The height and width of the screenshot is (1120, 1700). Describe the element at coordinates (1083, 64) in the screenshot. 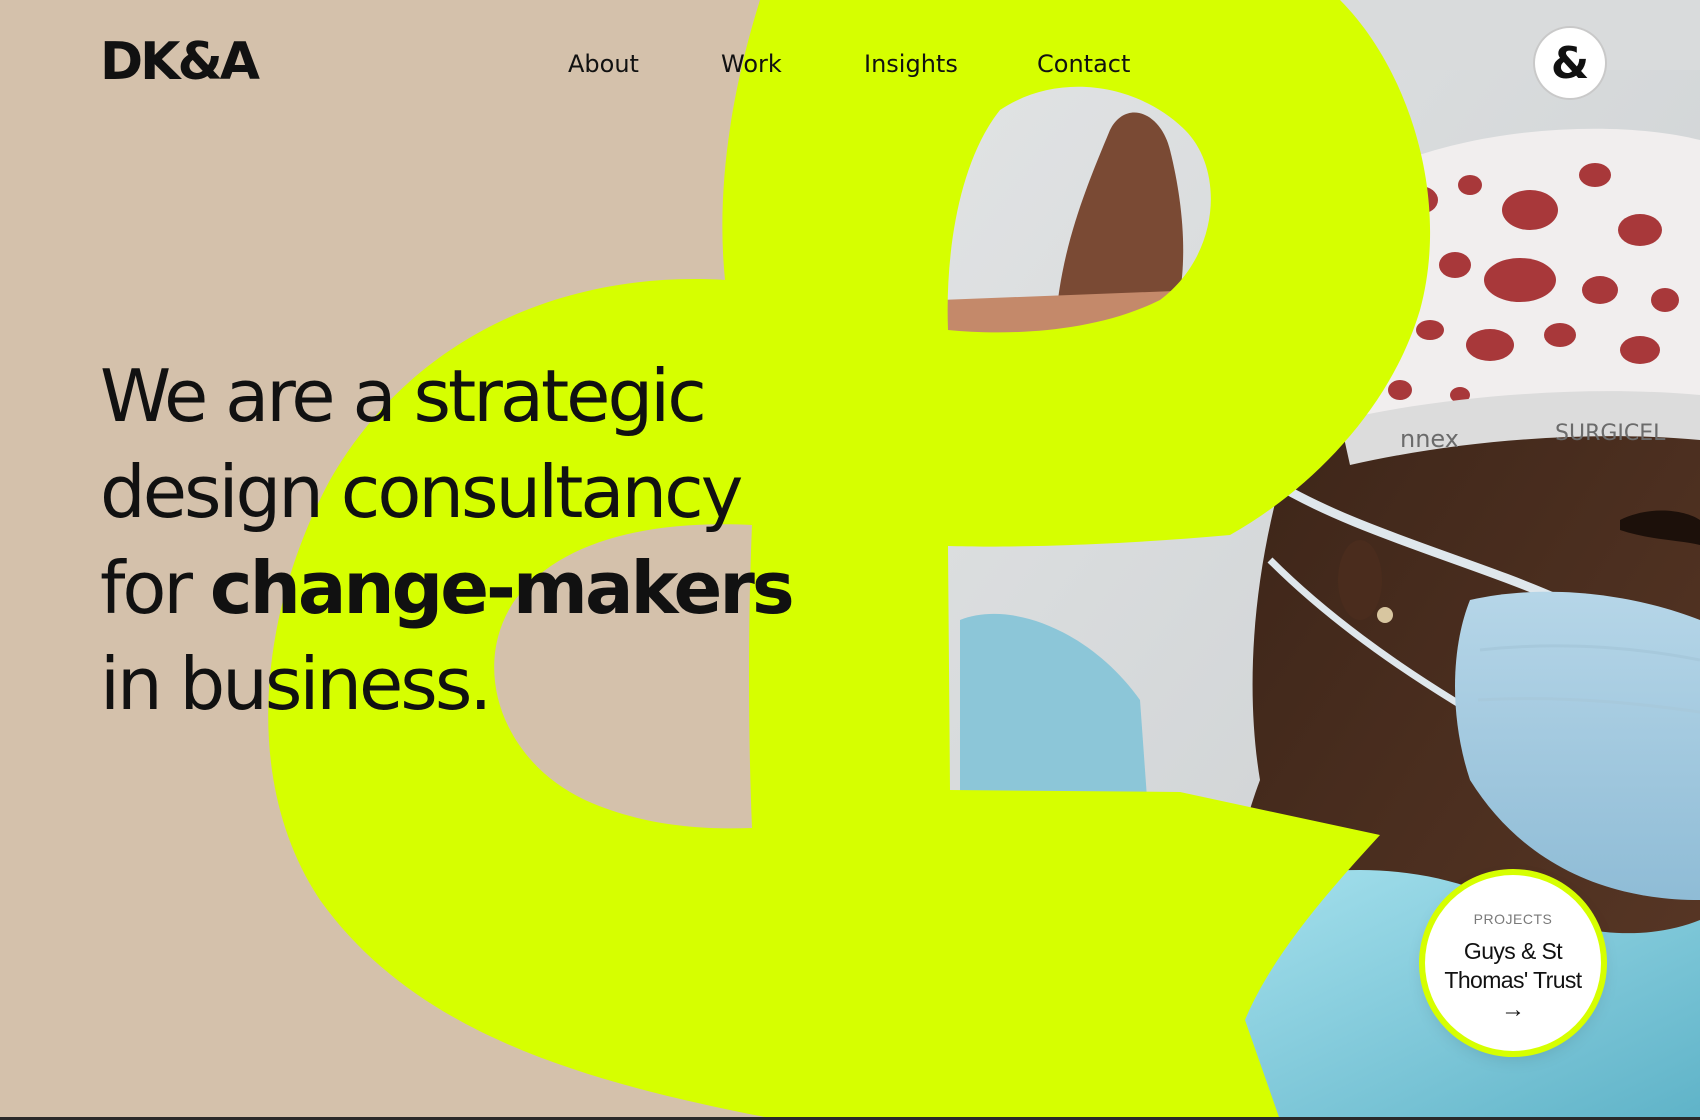

I see `nav-contact: Contact` at that location.